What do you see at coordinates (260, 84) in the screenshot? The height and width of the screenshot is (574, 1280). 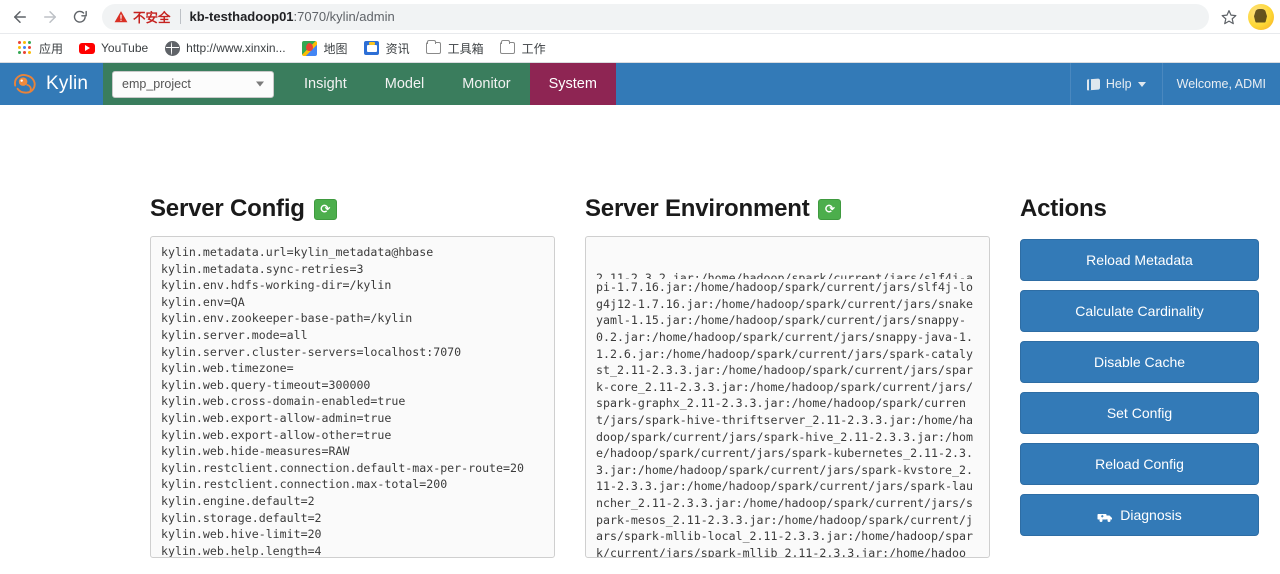 I see `chevron-down-icon` at bounding box center [260, 84].